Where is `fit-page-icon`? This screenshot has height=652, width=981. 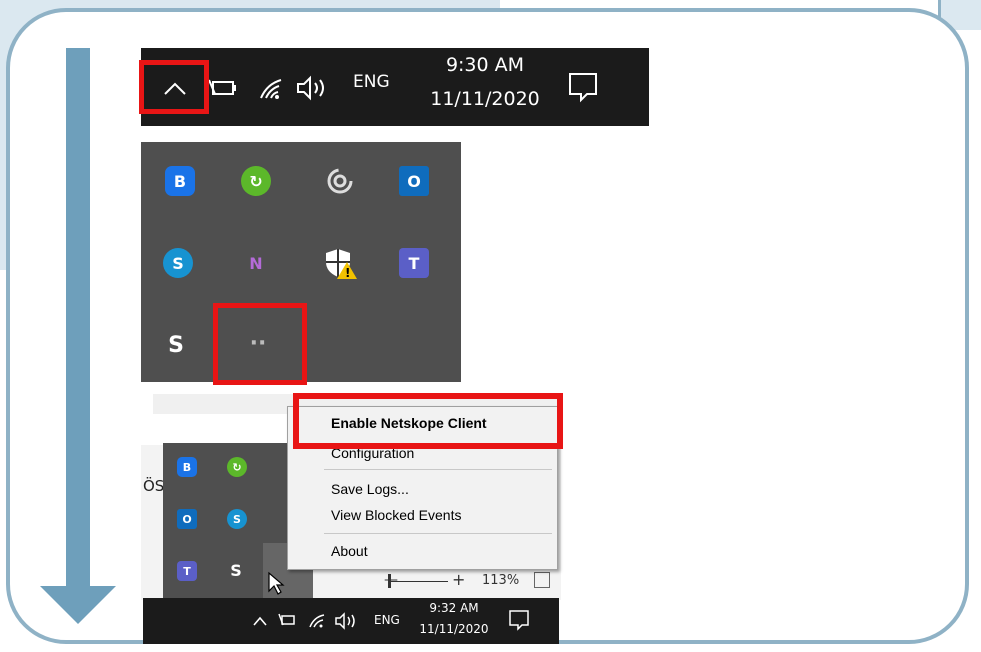
fit-page-icon is located at coordinates (542, 580).